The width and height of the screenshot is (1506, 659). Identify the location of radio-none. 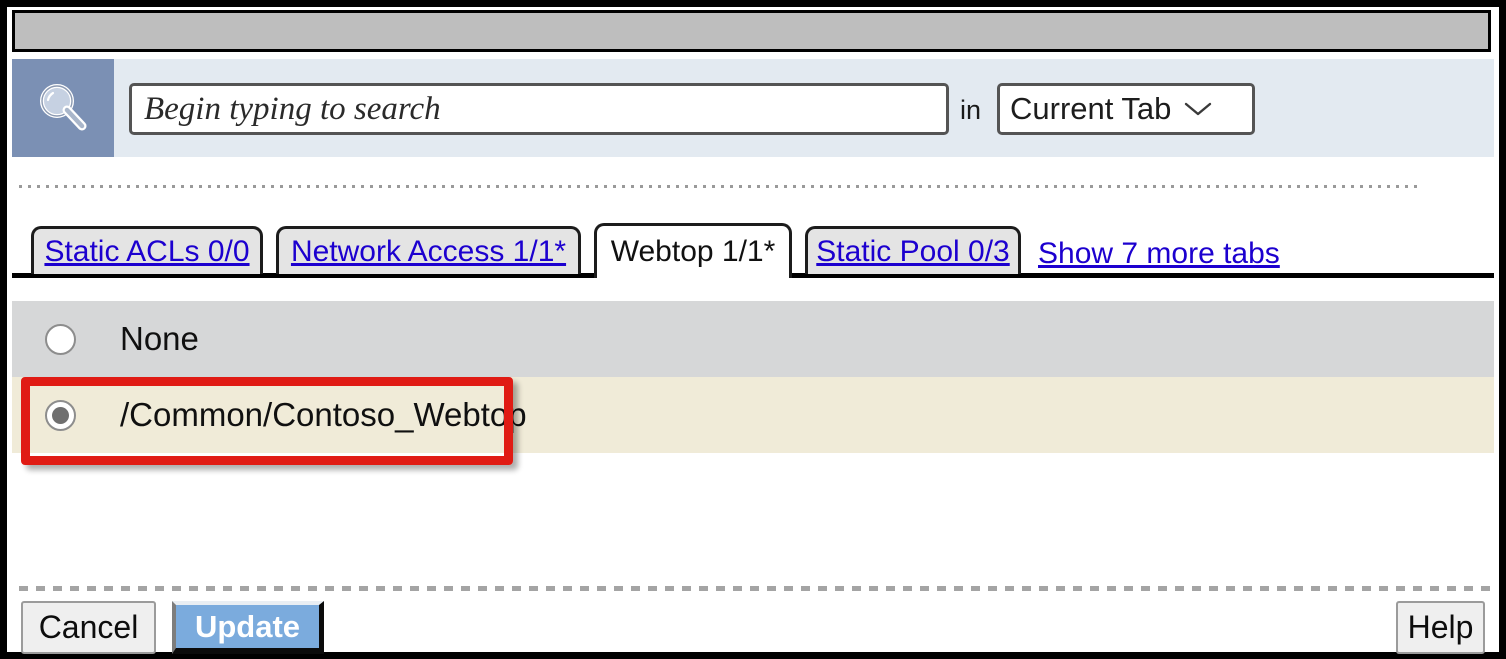
(60, 339).